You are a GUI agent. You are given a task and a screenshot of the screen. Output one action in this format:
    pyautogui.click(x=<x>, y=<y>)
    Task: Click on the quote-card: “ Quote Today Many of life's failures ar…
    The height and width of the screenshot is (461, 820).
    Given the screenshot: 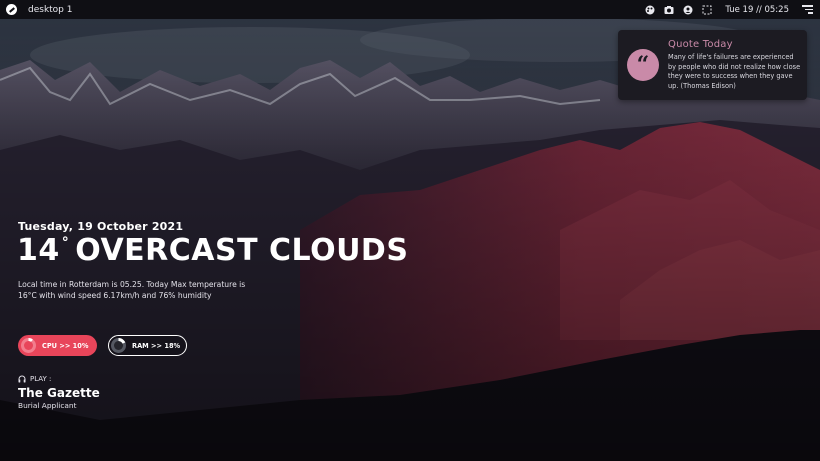 What is the action you would take?
    pyautogui.click(x=712, y=65)
    